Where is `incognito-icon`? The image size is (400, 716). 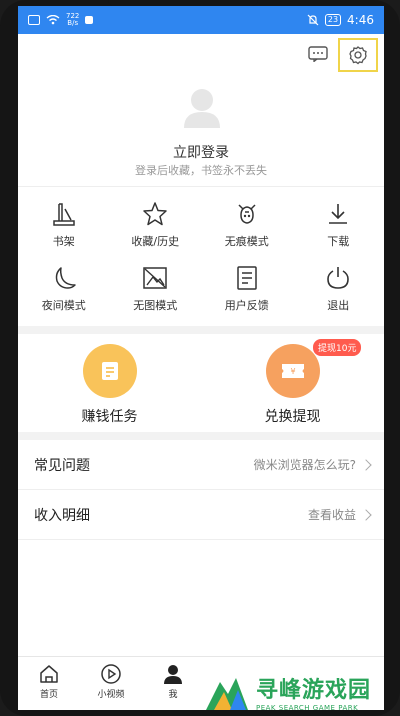 incognito-icon is located at coordinates (247, 214).